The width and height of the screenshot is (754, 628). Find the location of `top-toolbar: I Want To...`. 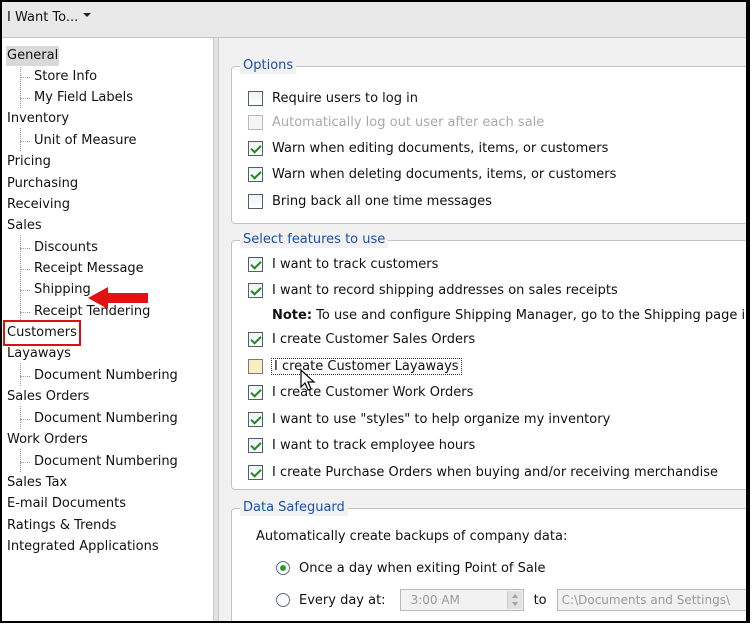

top-toolbar: I Want To... is located at coordinates (374, 20).